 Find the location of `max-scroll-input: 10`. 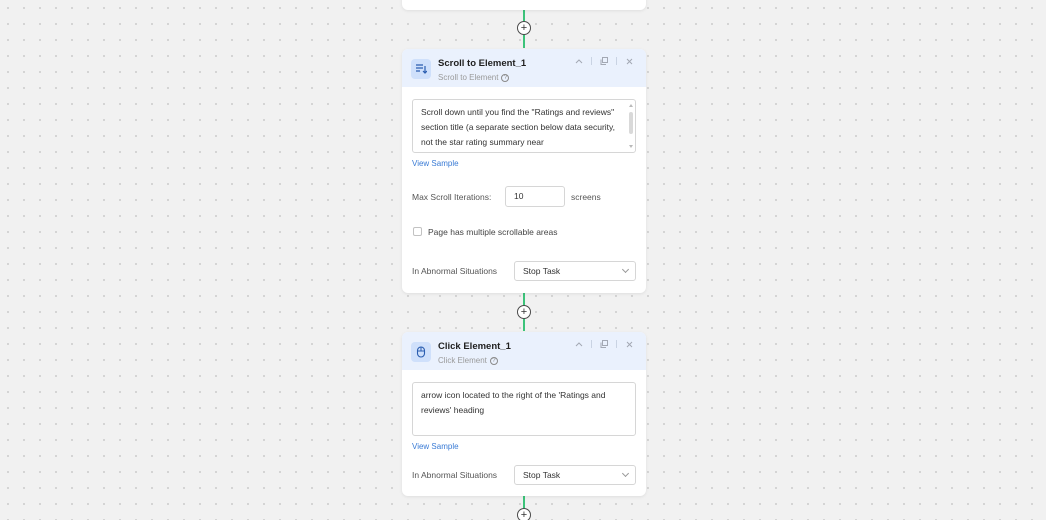

max-scroll-input: 10 is located at coordinates (535, 196).